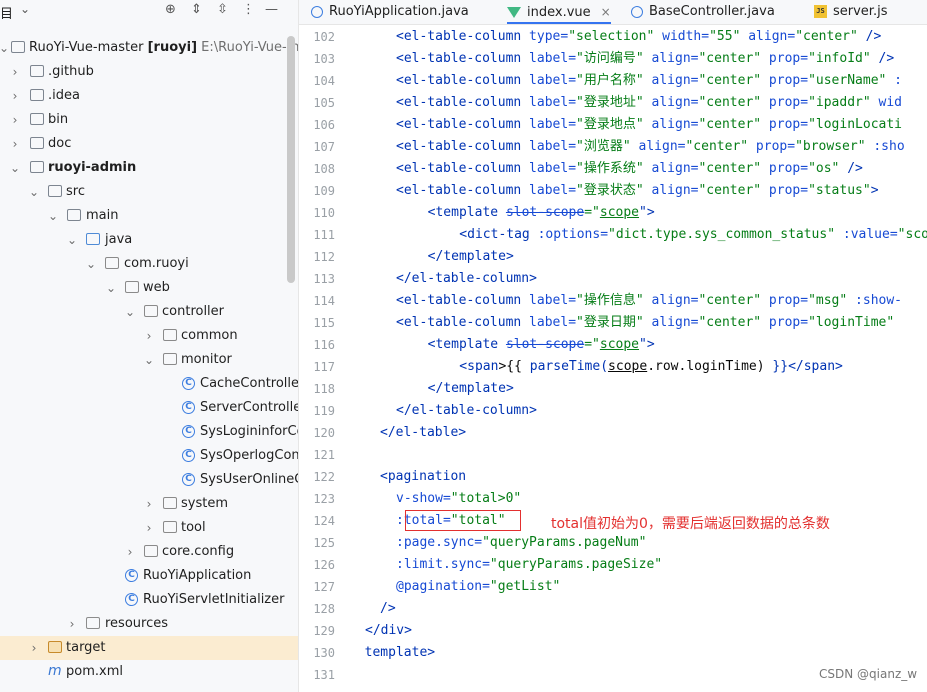 Image resolution: width=927 pixels, height=692 pixels. Describe the element at coordinates (428, 388) in the screenshot. I see `code-token: </` at that location.